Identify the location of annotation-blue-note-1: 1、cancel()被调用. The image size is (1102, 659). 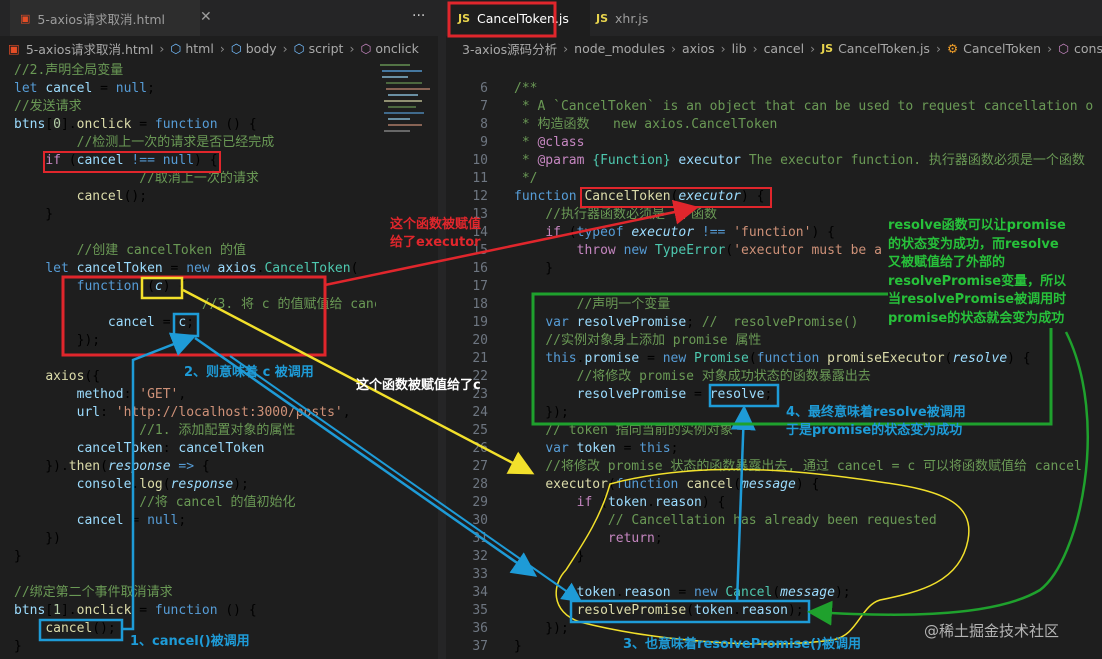
(190, 641).